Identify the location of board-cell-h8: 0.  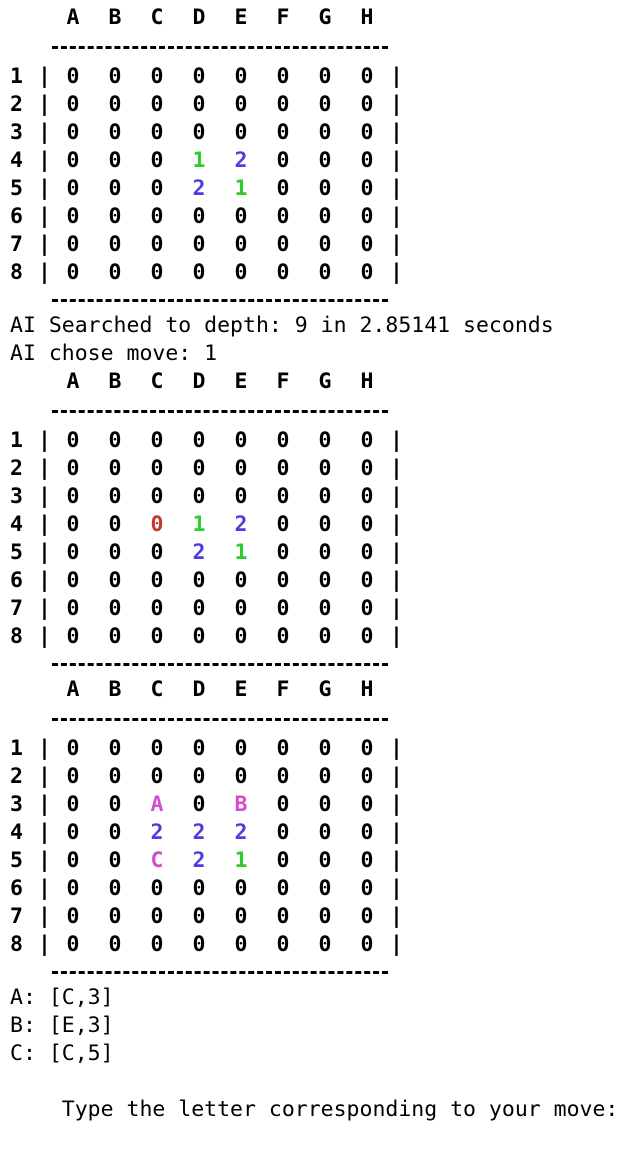
(367, 272).